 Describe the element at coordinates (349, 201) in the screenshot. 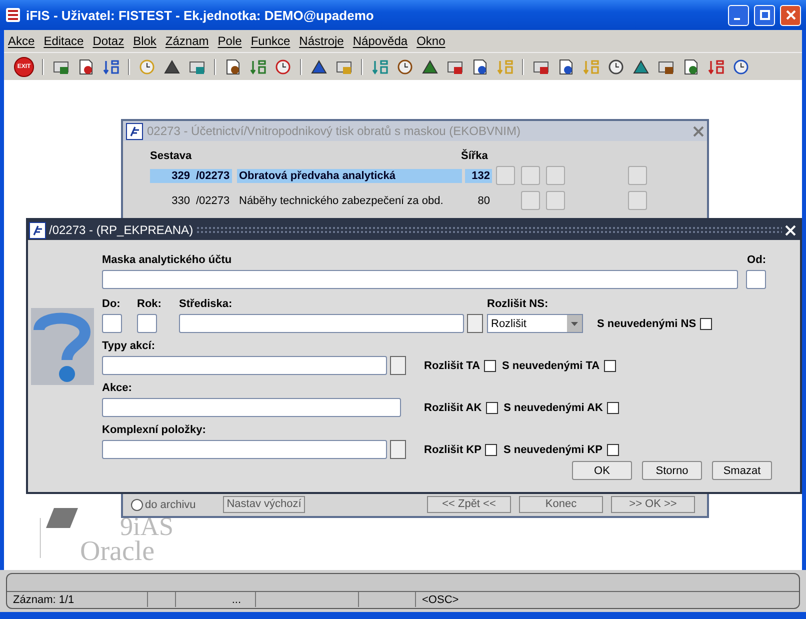

I see `table-cell: Náběhy technického zabezpečení za obd.` at that location.